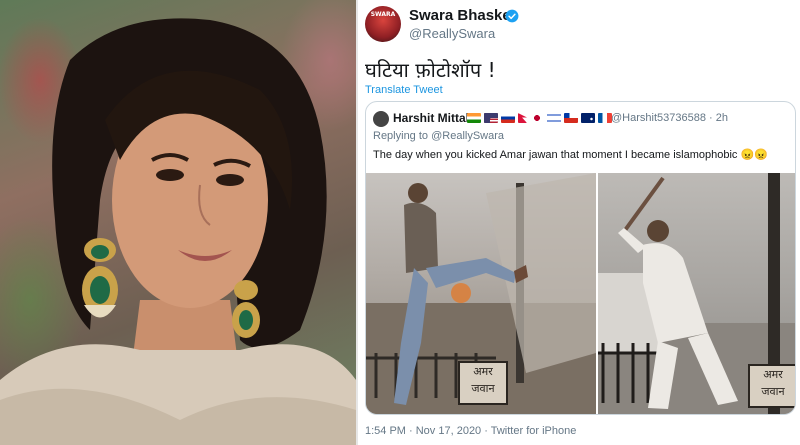 This screenshot has height=445, width=800. What do you see at coordinates (483, 388) in the screenshot?
I see `plaque-left-line2: जवान` at bounding box center [483, 388].